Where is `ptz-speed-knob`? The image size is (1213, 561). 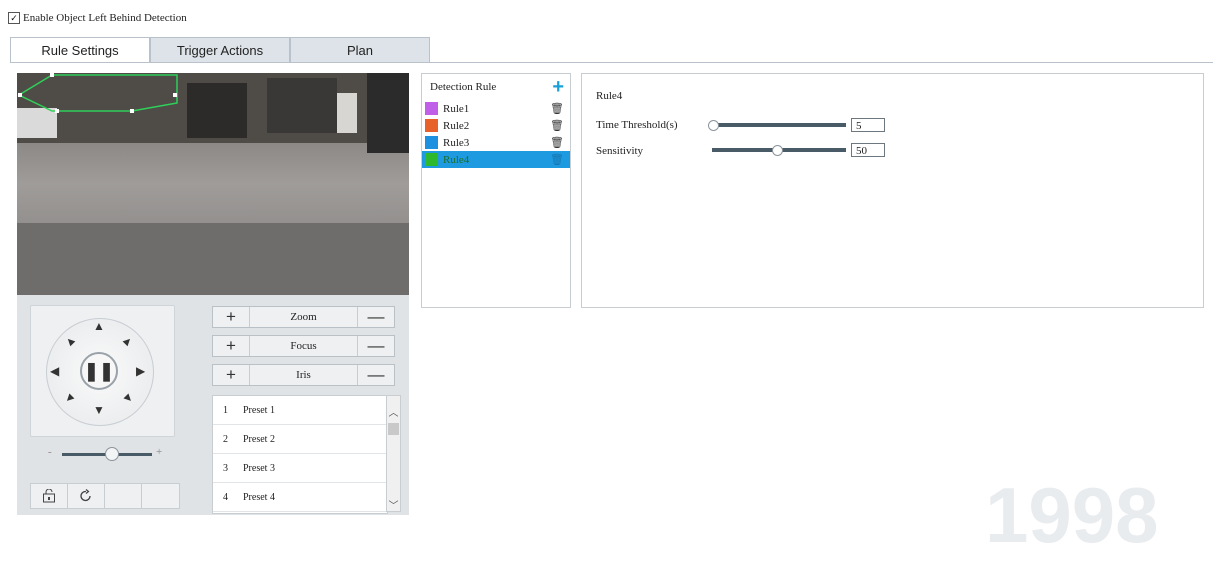
ptz-speed-knob is located at coordinates (112, 454).